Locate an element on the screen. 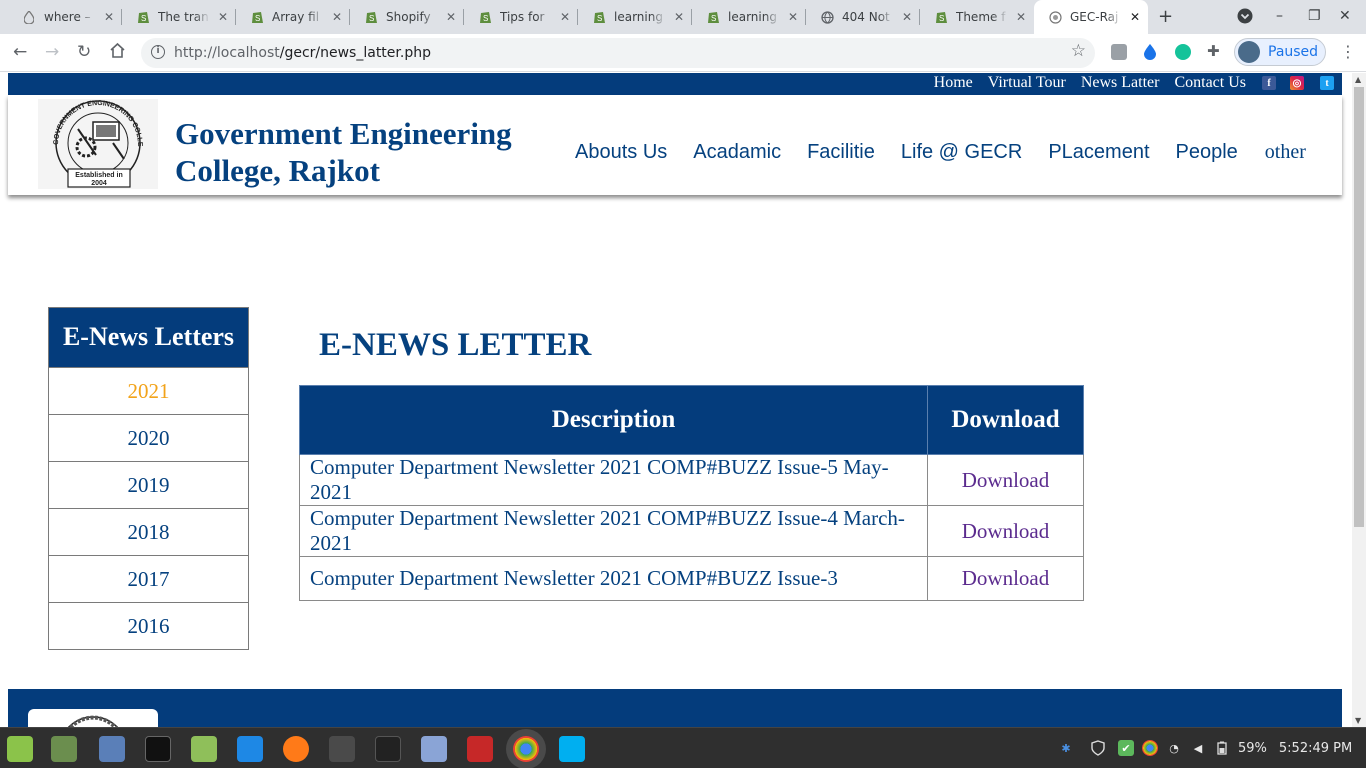  menu-kebab-icon: ⋮ is located at coordinates (1348, 51).